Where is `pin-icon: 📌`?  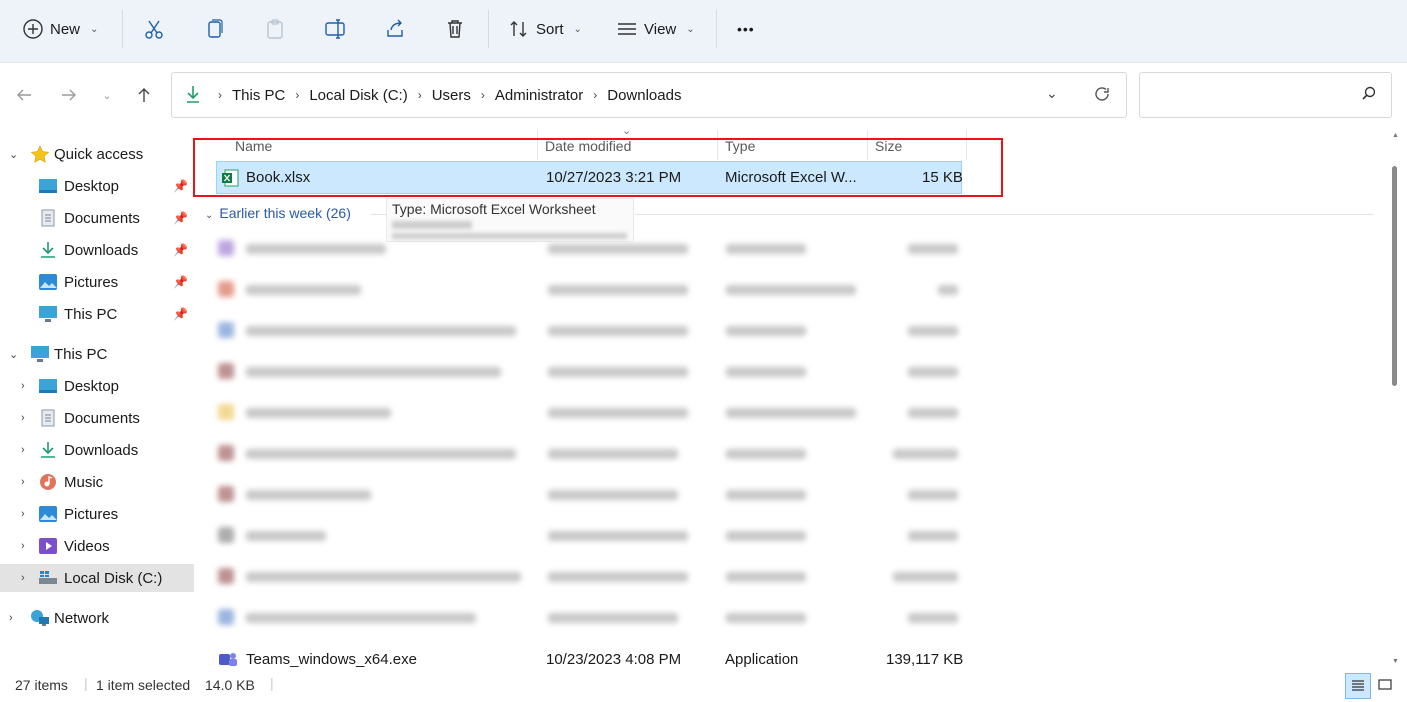
pin-icon: 📌 is located at coordinates (180, 218).